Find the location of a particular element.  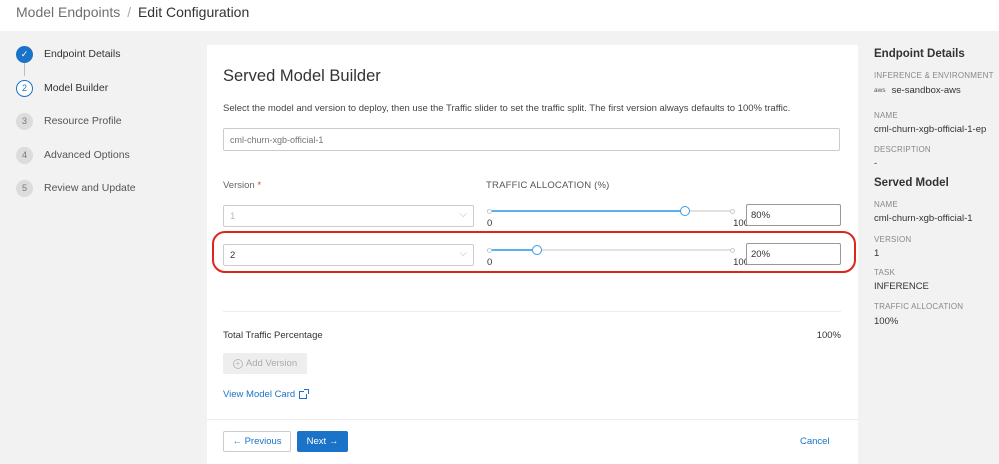

slider-min-dot is located at coordinates (489, 211).